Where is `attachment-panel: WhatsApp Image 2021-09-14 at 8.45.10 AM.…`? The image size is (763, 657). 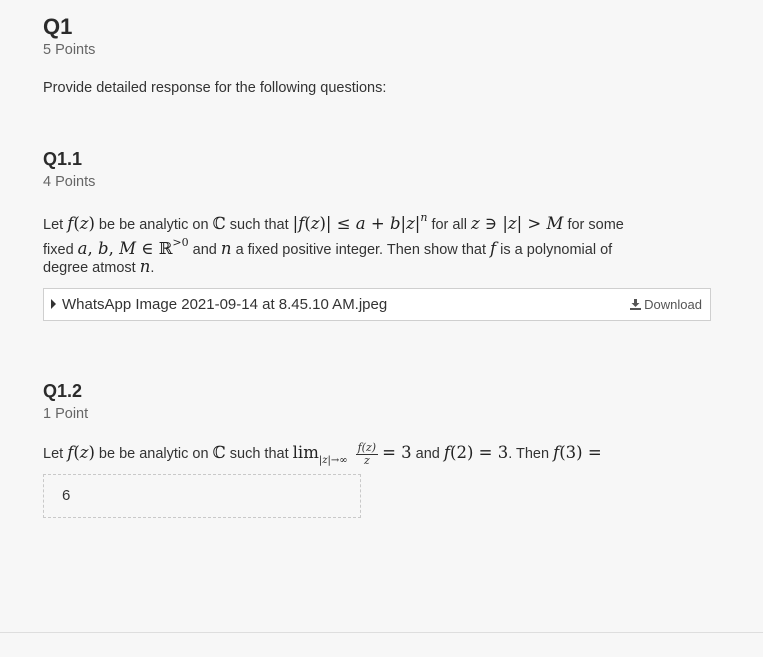 attachment-panel: WhatsApp Image 2021-09-14 at 8.45.10 AM.… is located at coordinates (377, 304).